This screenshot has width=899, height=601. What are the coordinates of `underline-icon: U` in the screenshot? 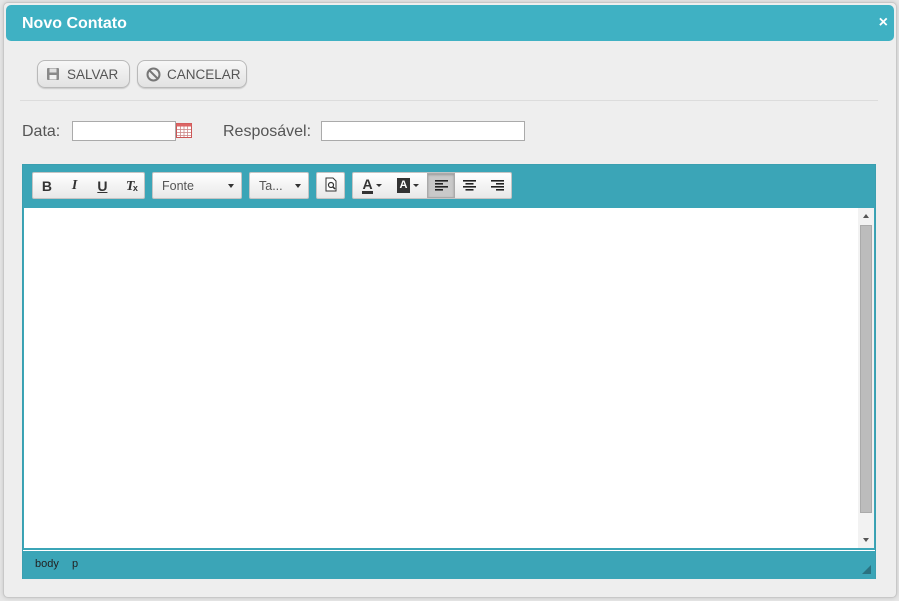 It's located at (102, 185).